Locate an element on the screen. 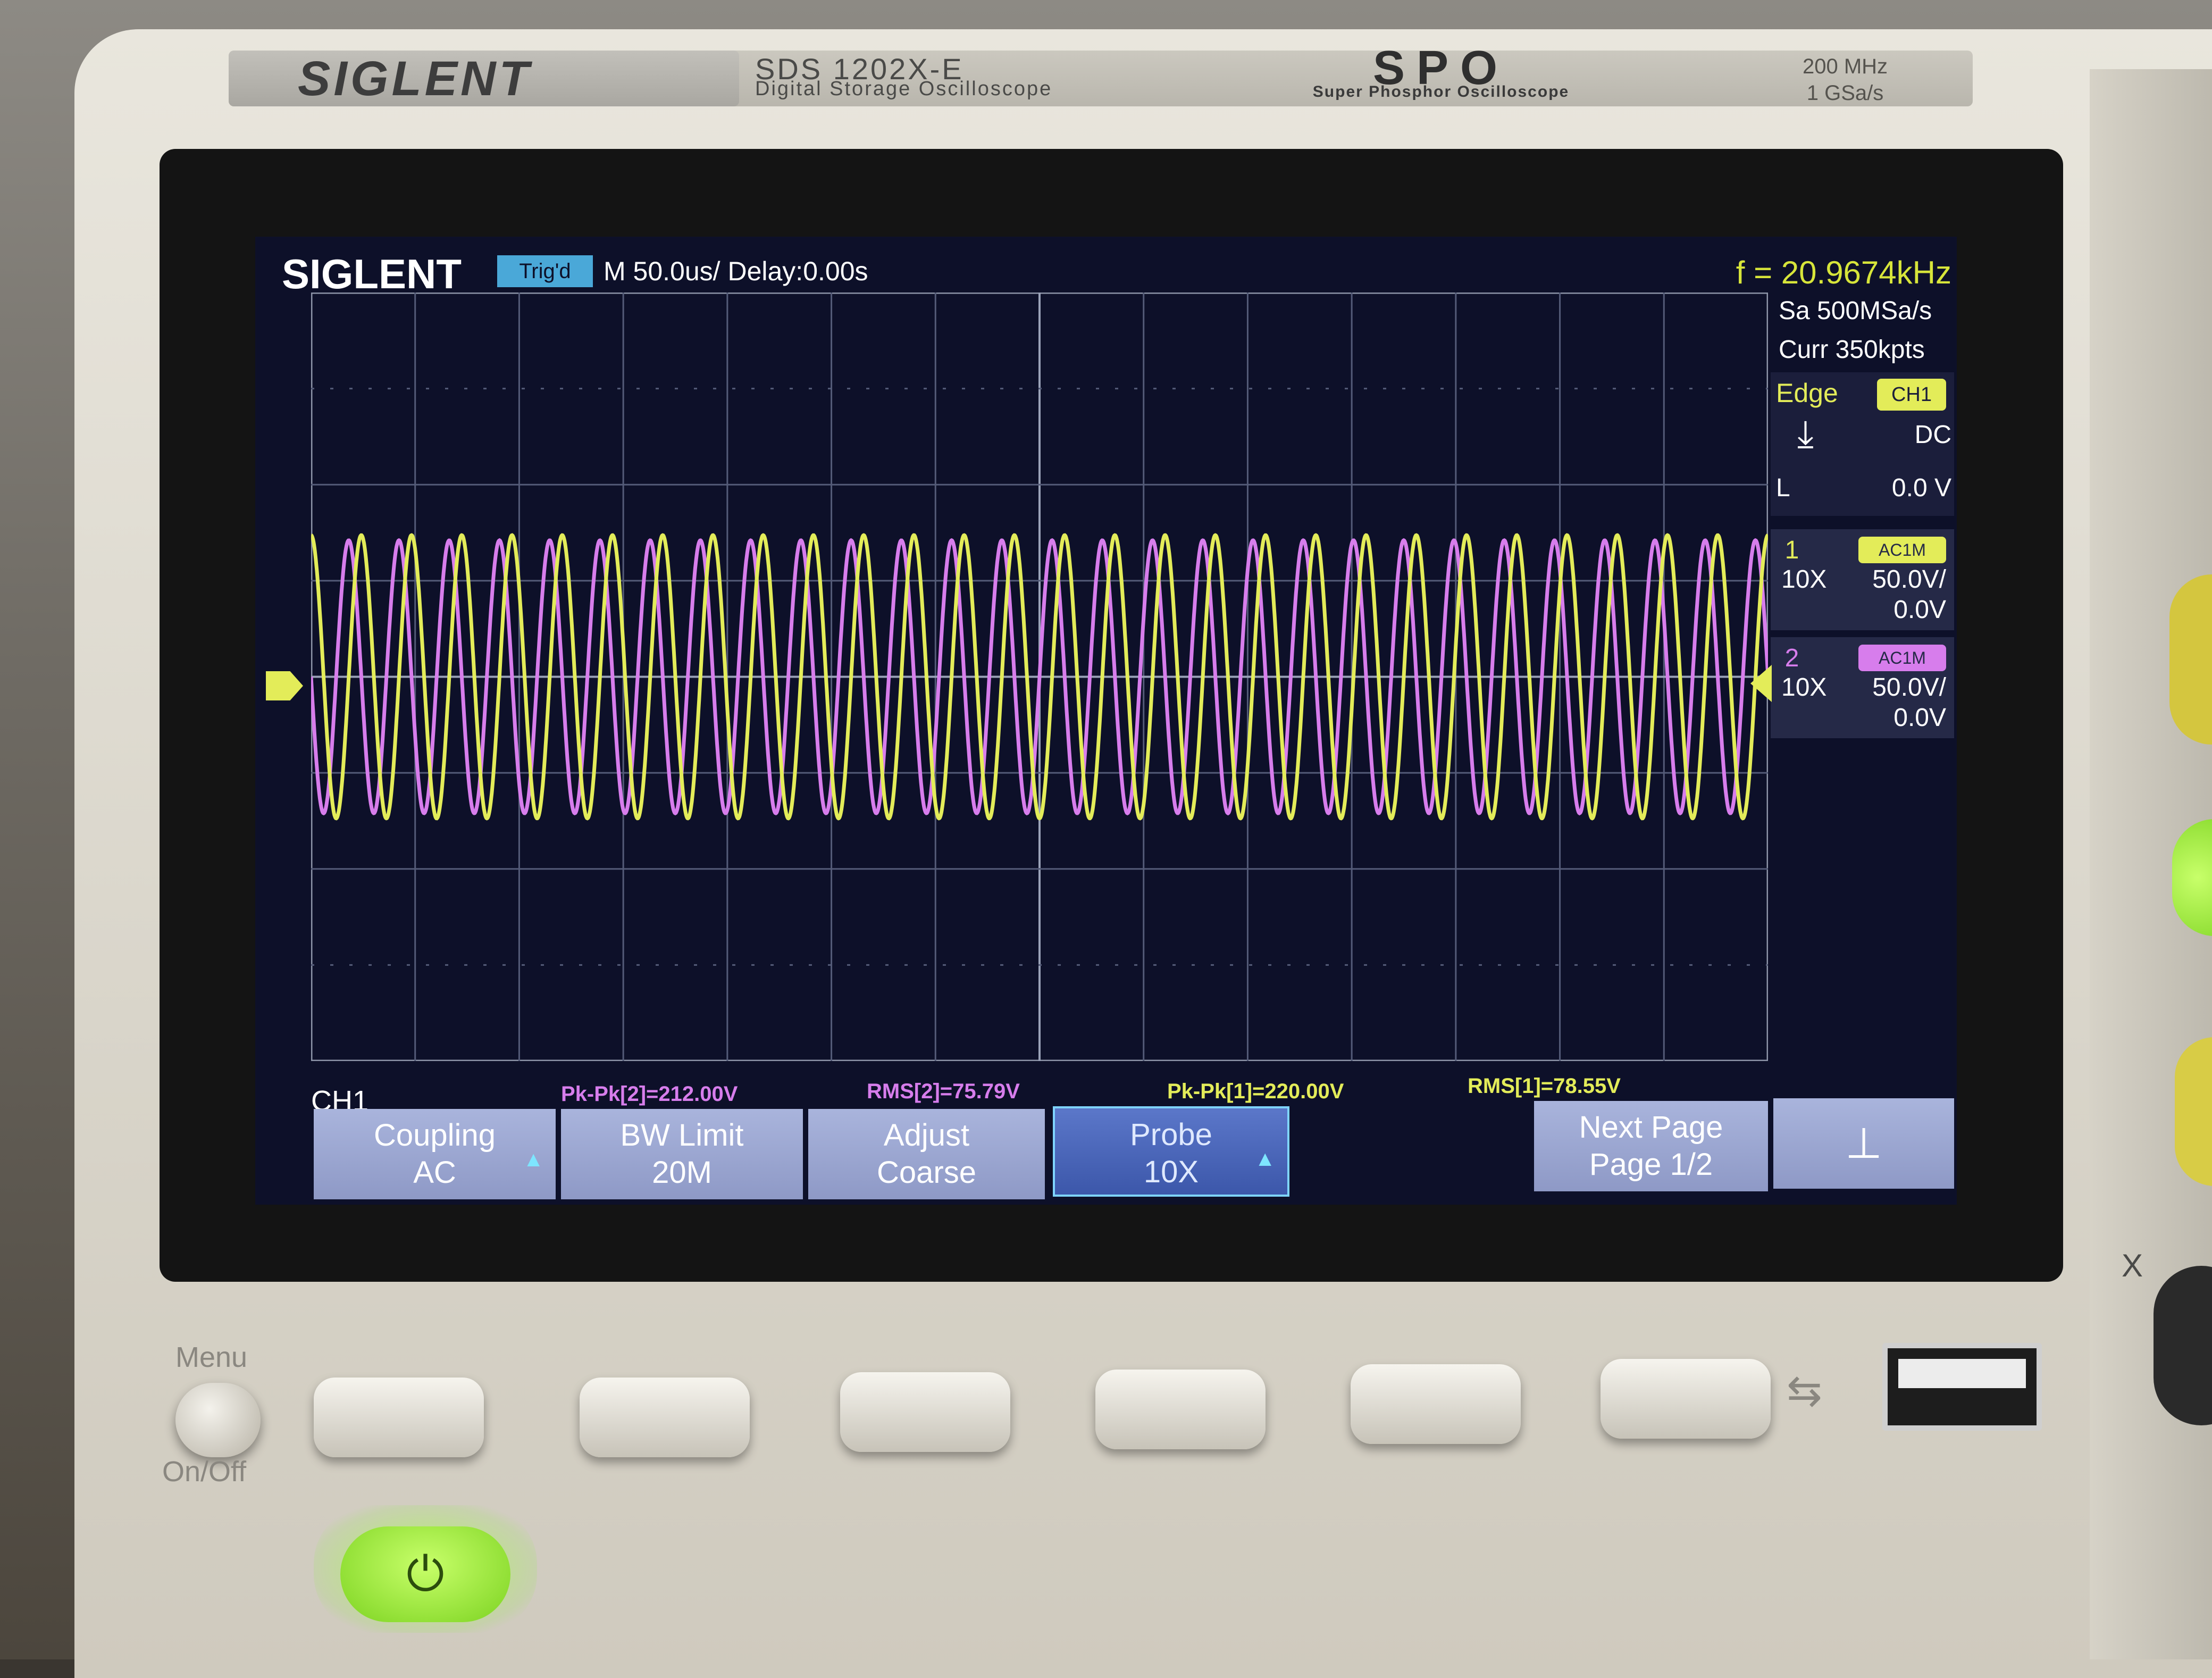 This screenshot has height=1678, width=2212. softkey-next-page-label: Next Page is located at coordinates (1651, 1128).